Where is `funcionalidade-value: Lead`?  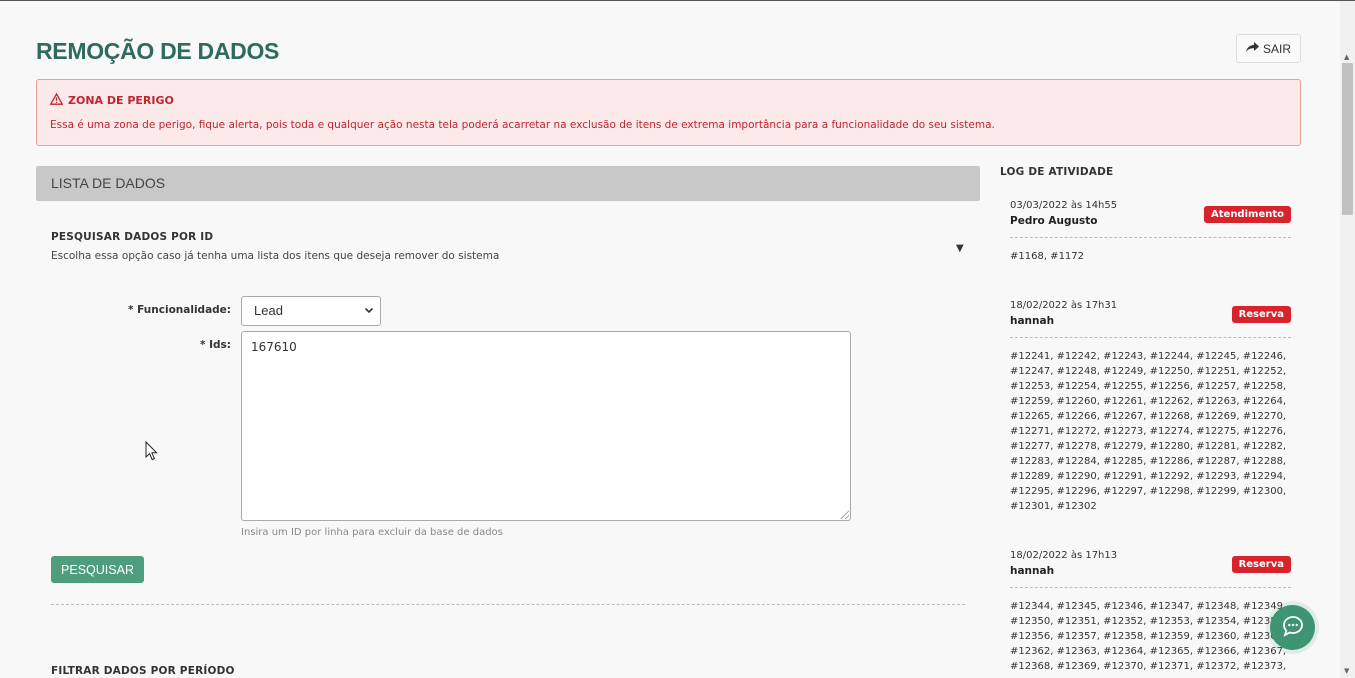
funcionalidade-value: Lead is located at coordinates (268, 310).